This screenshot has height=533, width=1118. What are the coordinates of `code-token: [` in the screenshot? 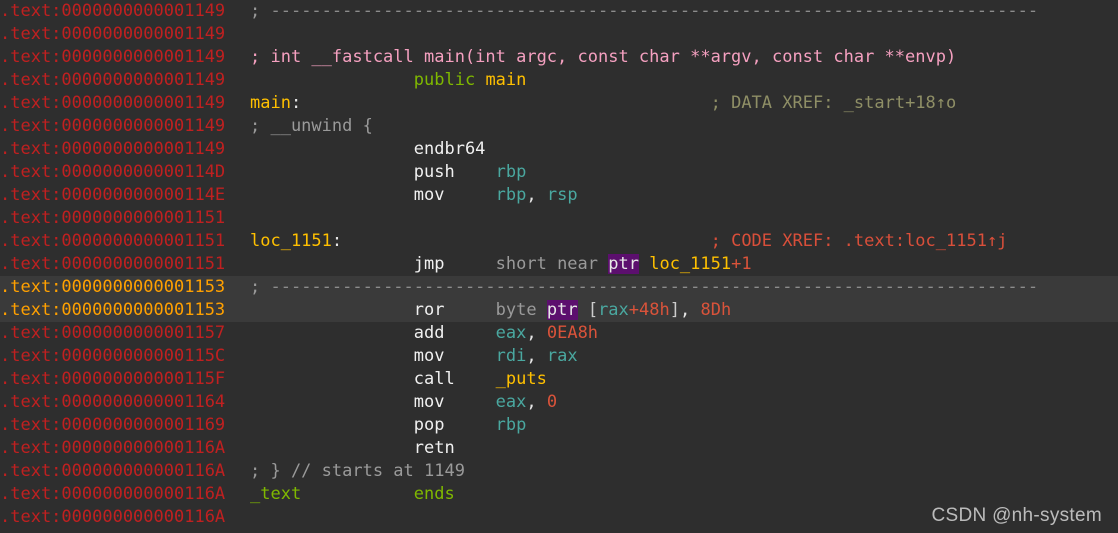 It's located at (593, 310).